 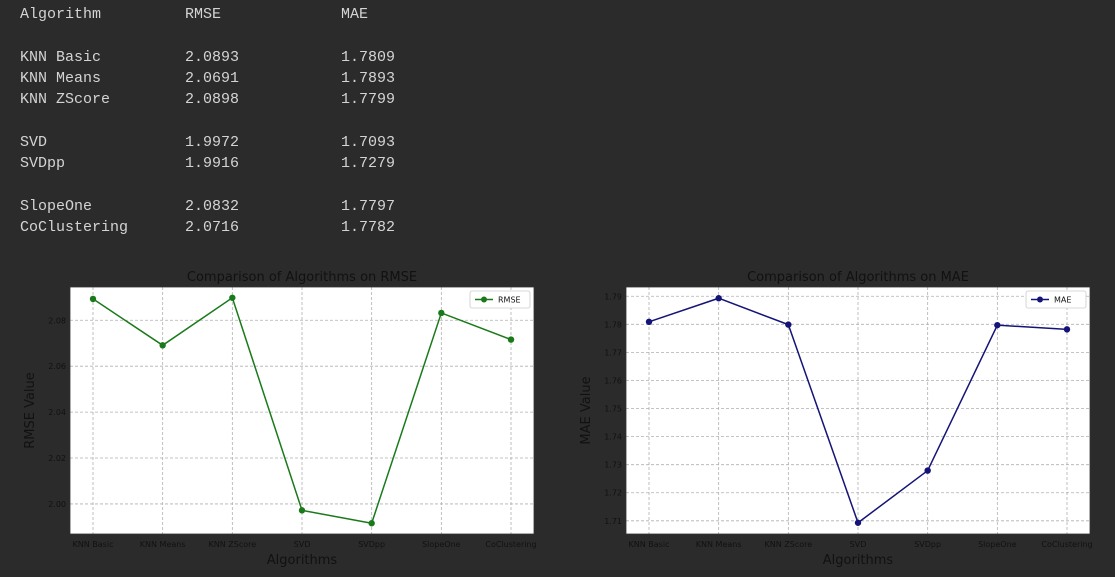 What do you see at coordinates (43, 164) in the screenshot?
I see `algorithm-name: SVDpp` at bounding box center [43, 164].